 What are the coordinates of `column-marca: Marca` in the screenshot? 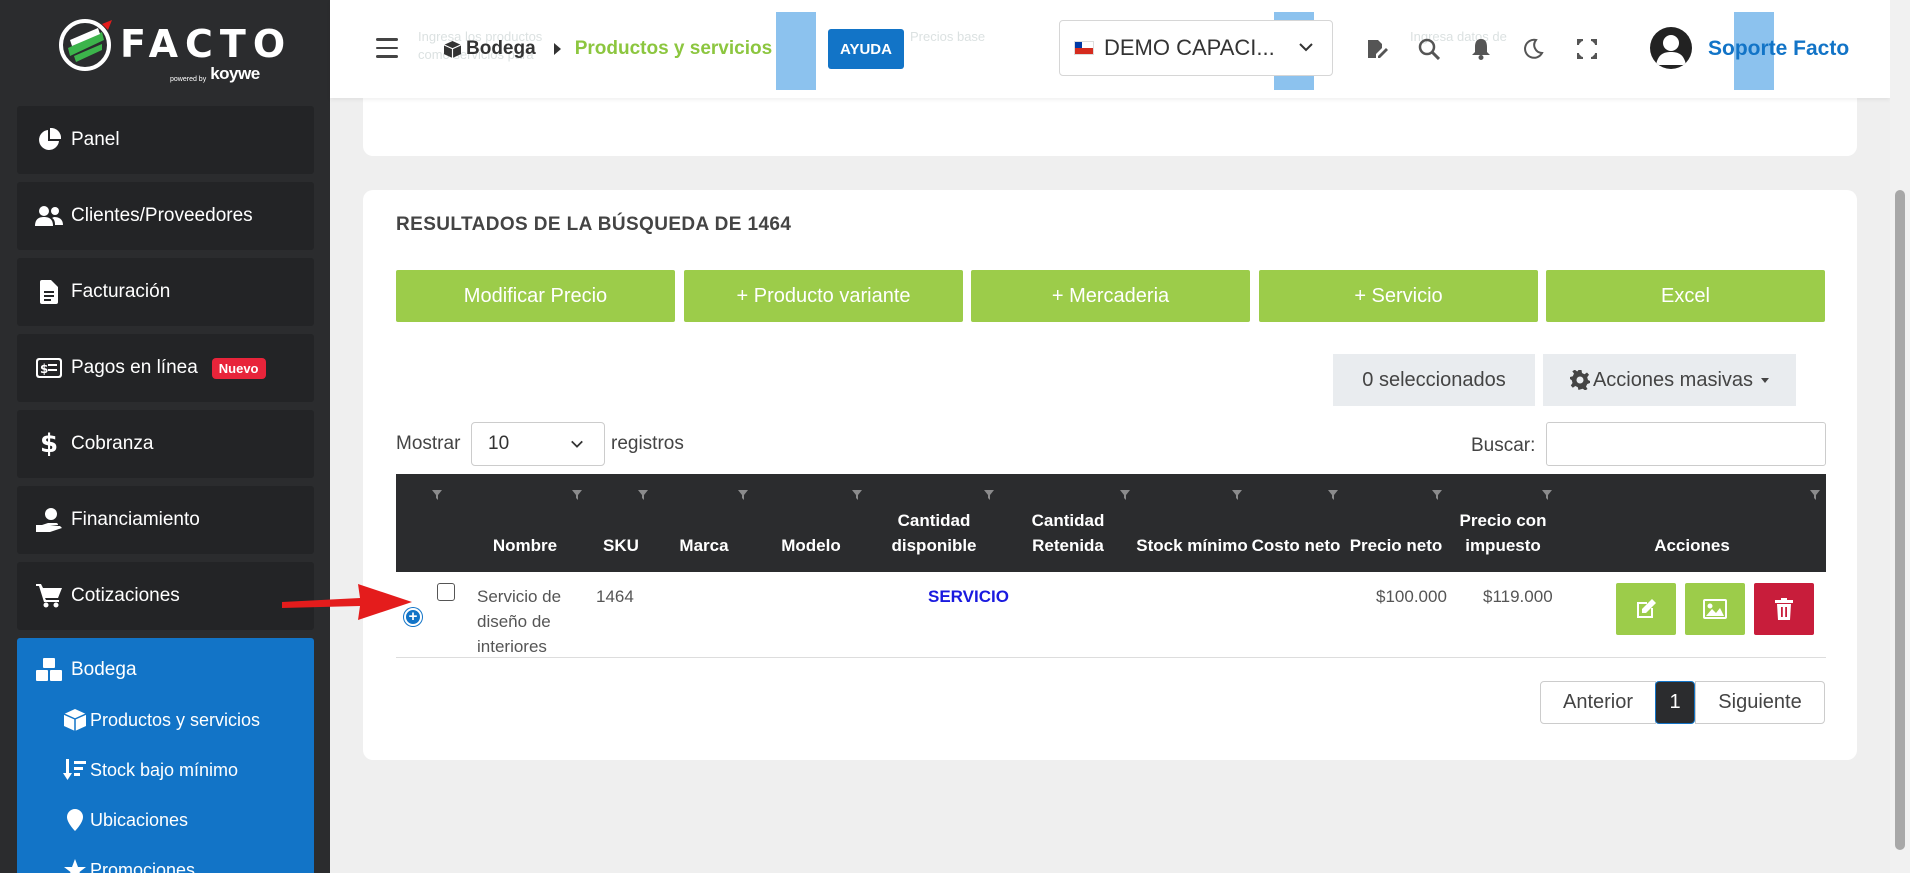 It's located at (704, 523).